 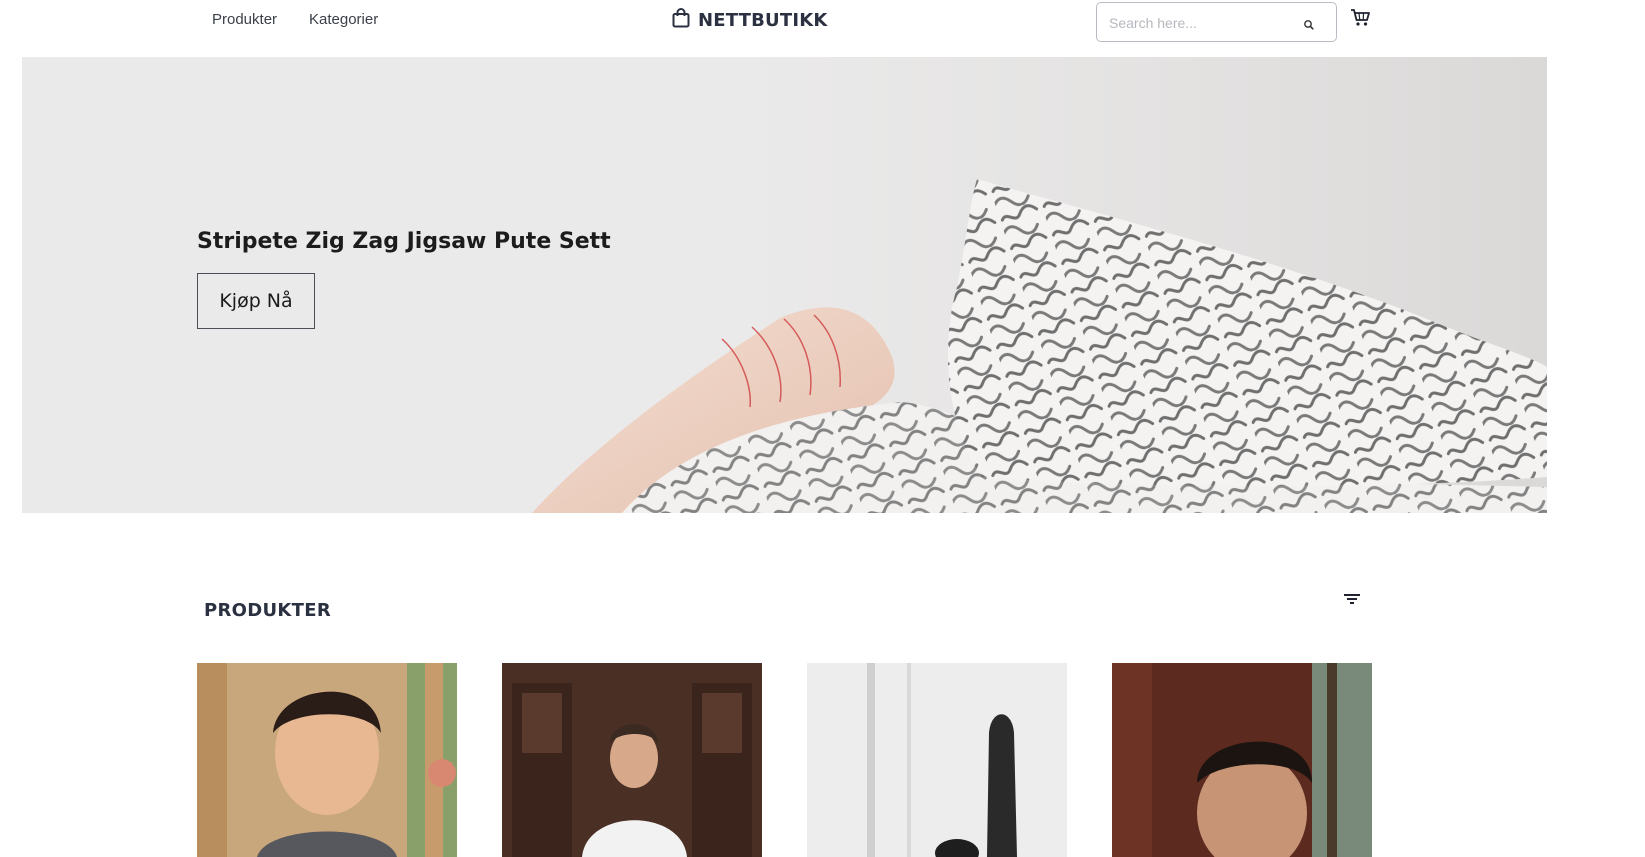 I want to click on buy-now-button: Kjøp Nå, so click(x=256, y=301).